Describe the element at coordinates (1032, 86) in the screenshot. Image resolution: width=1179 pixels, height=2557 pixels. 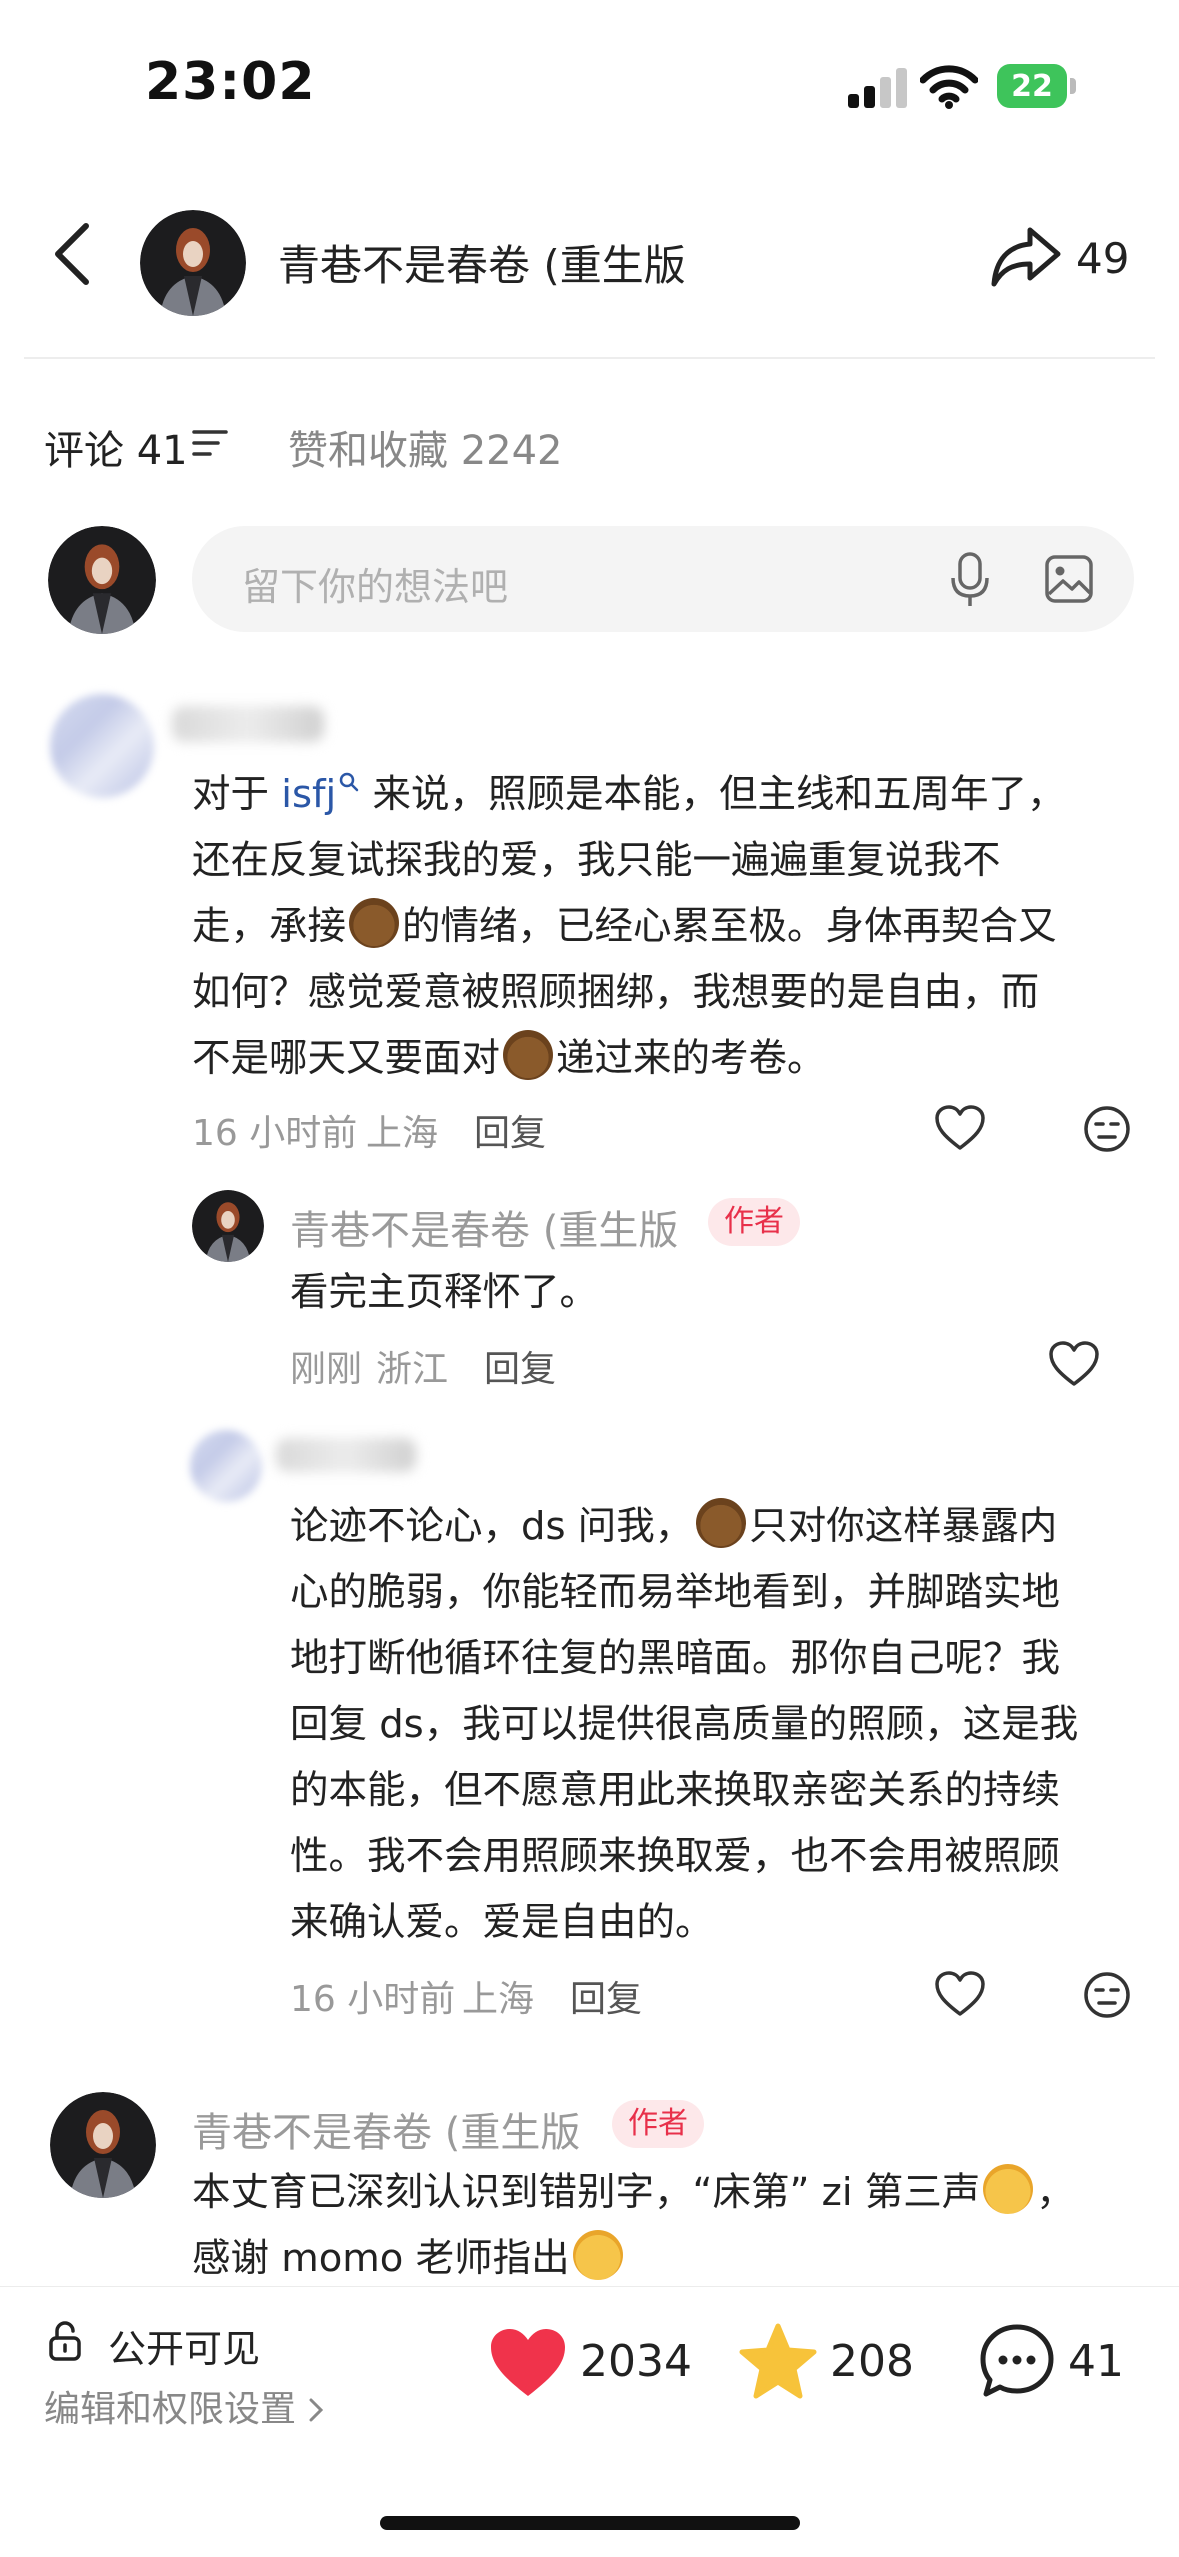
I see `battery-level: 22` at that location.